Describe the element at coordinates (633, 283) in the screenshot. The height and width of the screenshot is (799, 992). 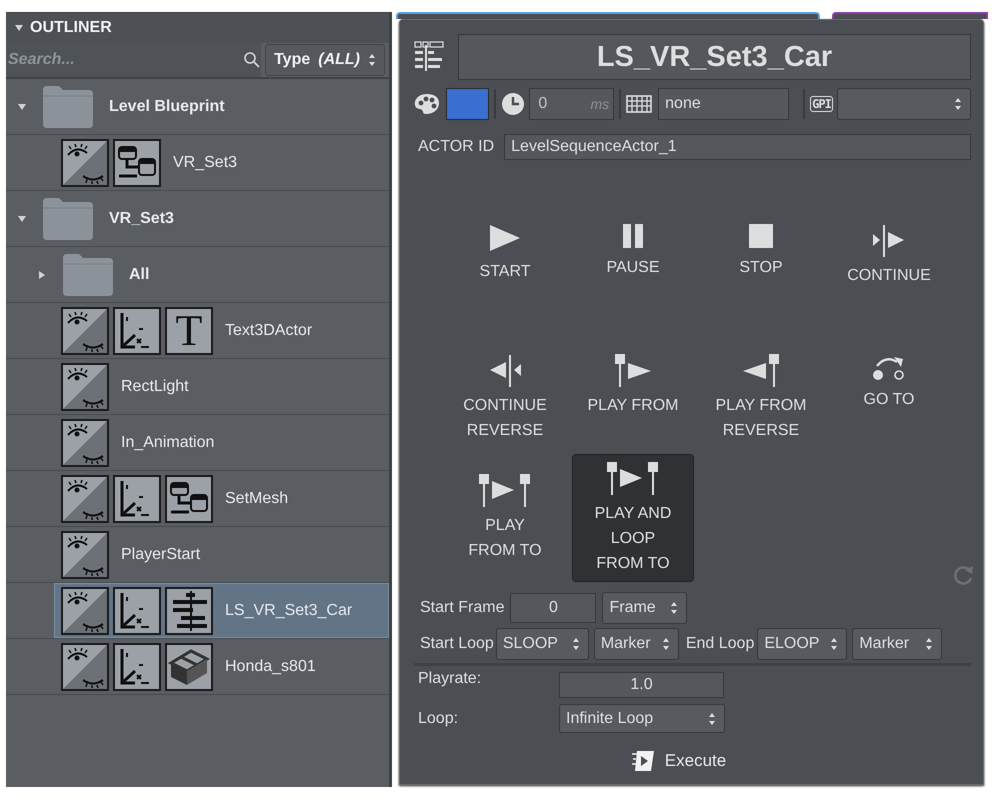
I see `action-button: PAUSE` at that location.